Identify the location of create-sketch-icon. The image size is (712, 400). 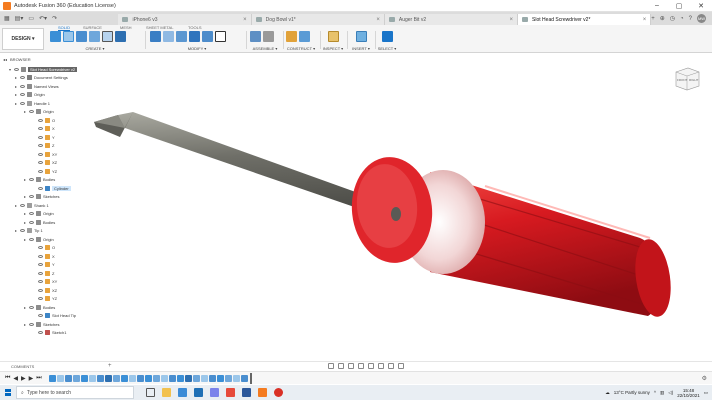
(68, 36).